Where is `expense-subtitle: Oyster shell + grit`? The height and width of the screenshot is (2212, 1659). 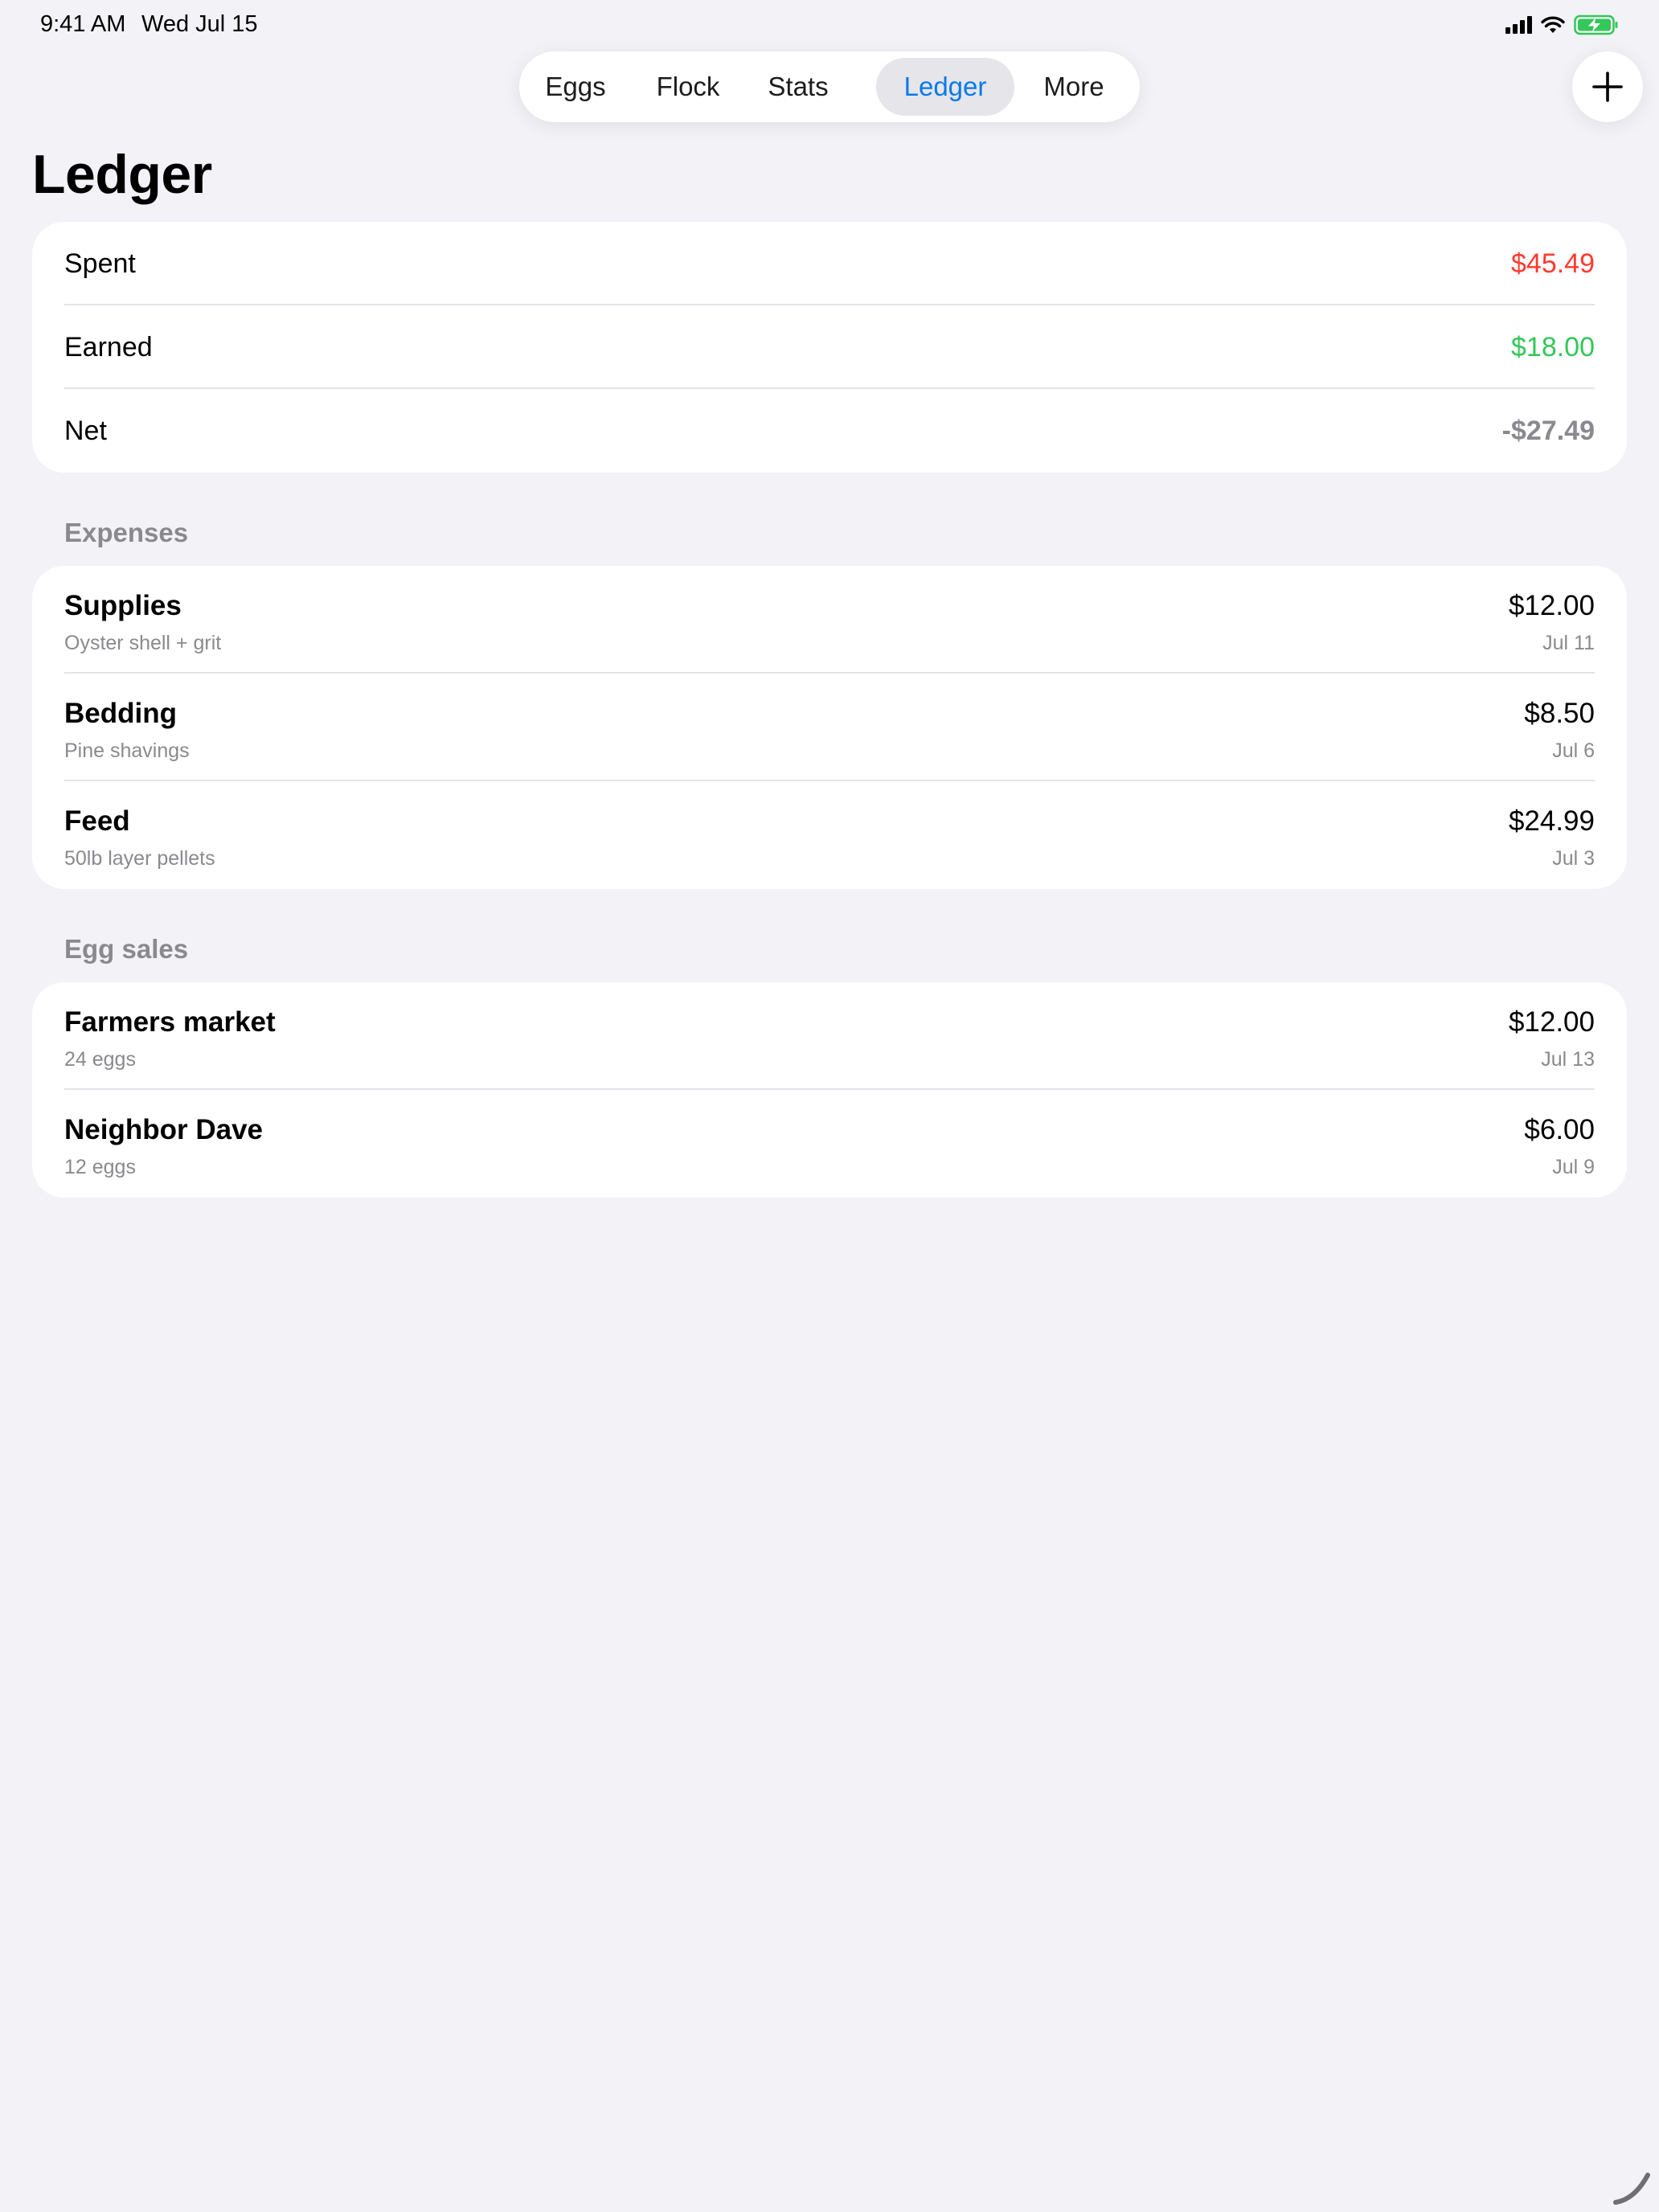
expense-subtitle: Oyster shell + grit is located at coordinates (143, 643).